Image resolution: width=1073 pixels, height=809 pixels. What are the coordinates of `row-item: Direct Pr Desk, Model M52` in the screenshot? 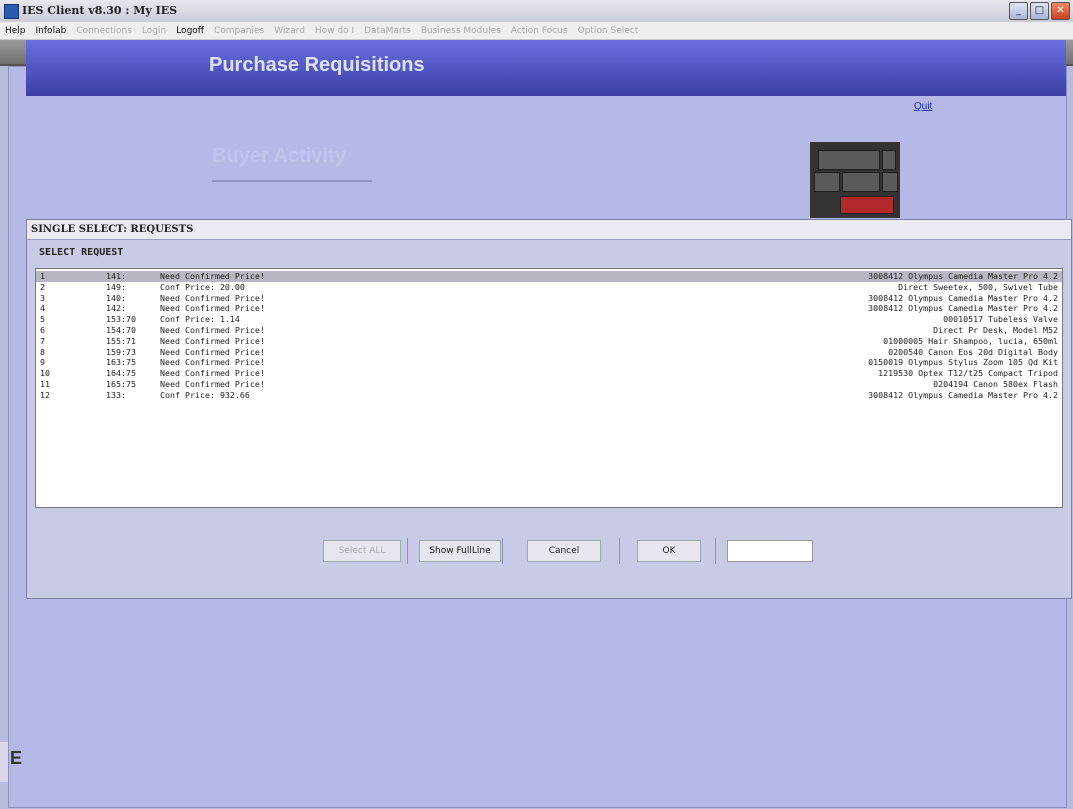 It's located at (995, 330).